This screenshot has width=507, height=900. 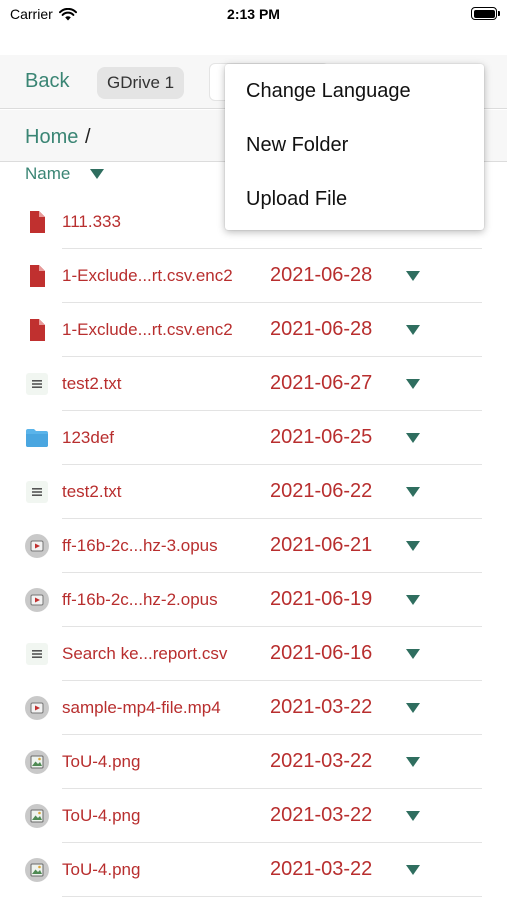 What do you see at coordinates (47, 174) in the screenshot?
I see `name-column-label: Name` at bounding box center [47, 174].